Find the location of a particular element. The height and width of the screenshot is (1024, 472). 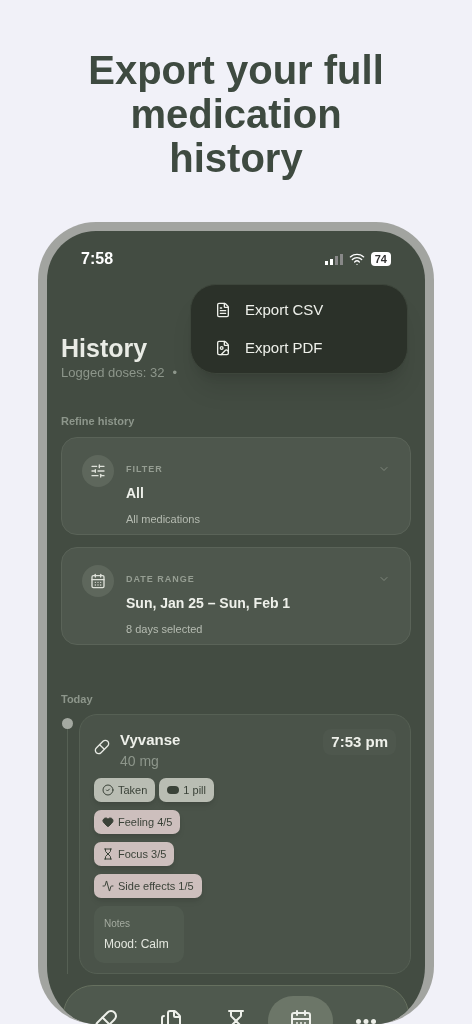

filter-card: FILTER All All medications is located at coordinates (236, 486).